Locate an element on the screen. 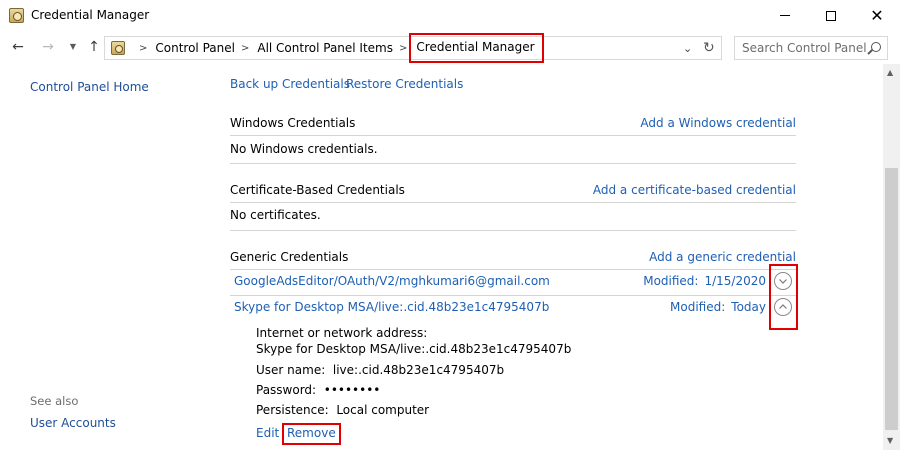 Image resolution: width=900 pixels, height=450 pixels. forward-arrow-icon: → is located at coordinates (48, 47).